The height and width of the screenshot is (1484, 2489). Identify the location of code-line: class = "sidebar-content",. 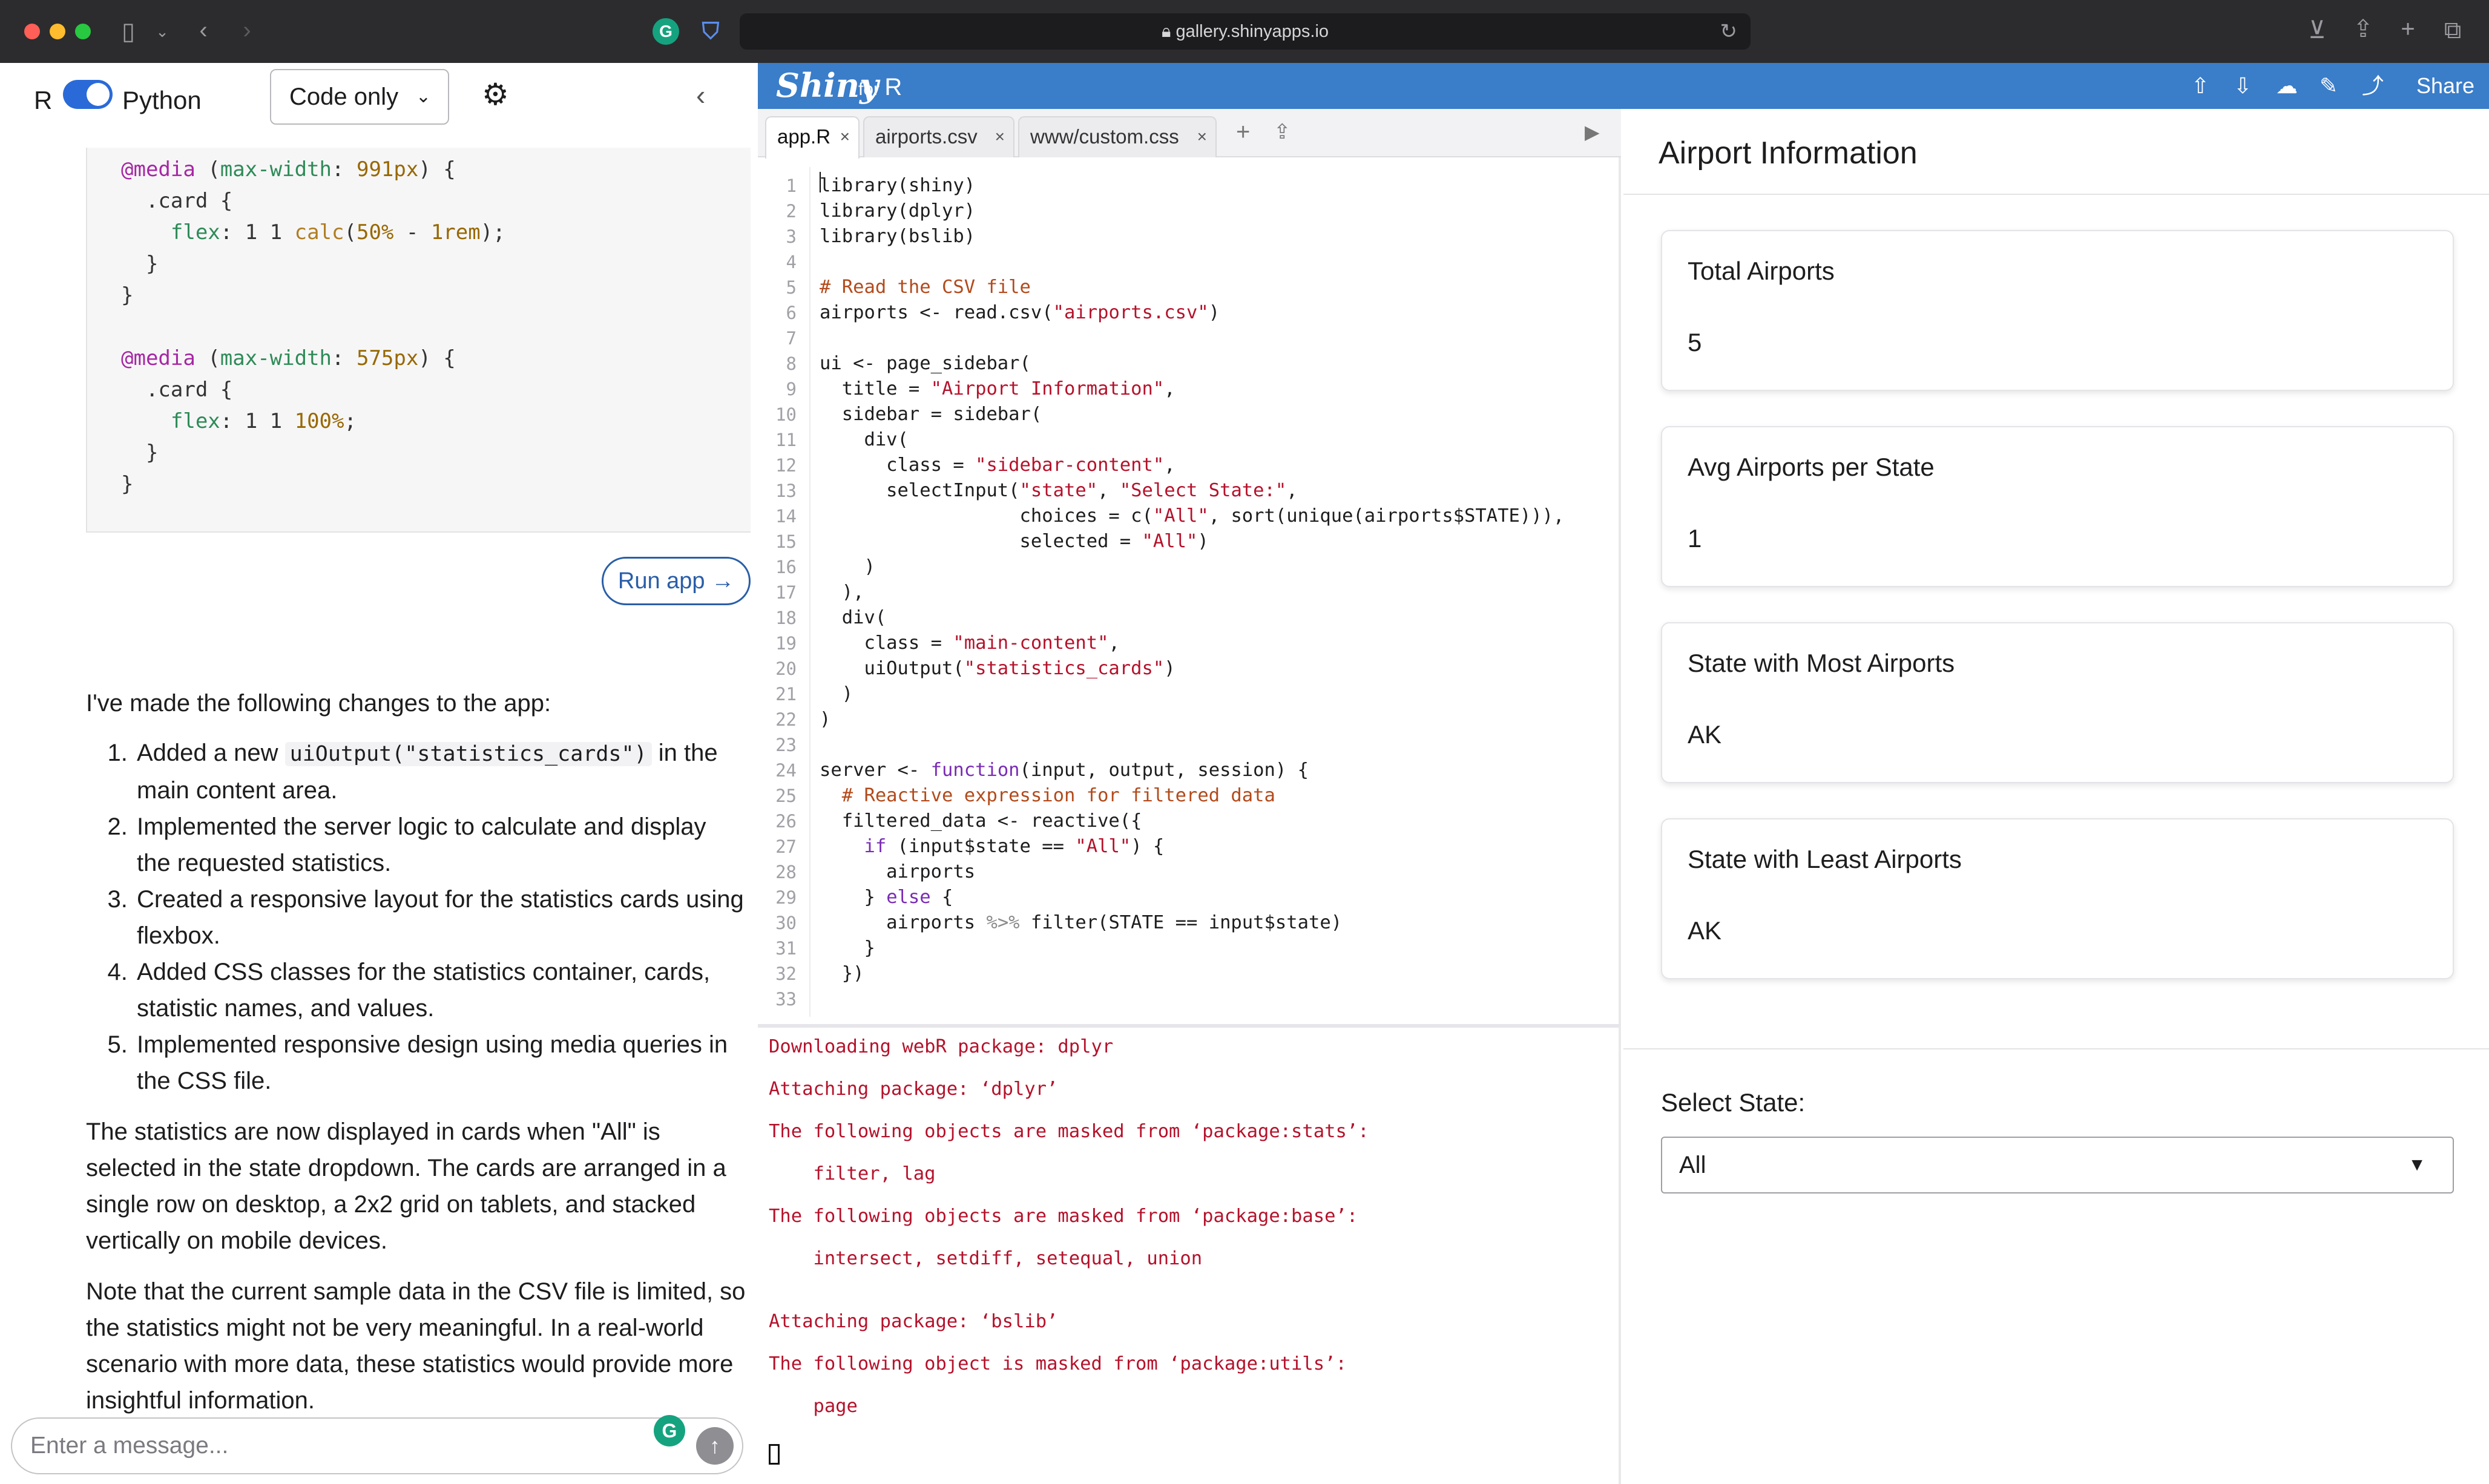
(997, 466).